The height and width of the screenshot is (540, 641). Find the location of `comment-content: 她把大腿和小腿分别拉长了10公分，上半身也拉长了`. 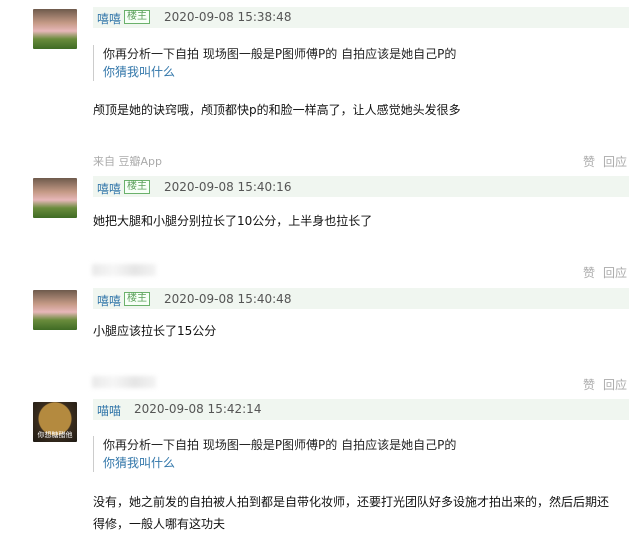

comment-content: 她把大腿和小腿分别拉长了10公分，上半身也拉长了 is located at coordinates (233, 221).